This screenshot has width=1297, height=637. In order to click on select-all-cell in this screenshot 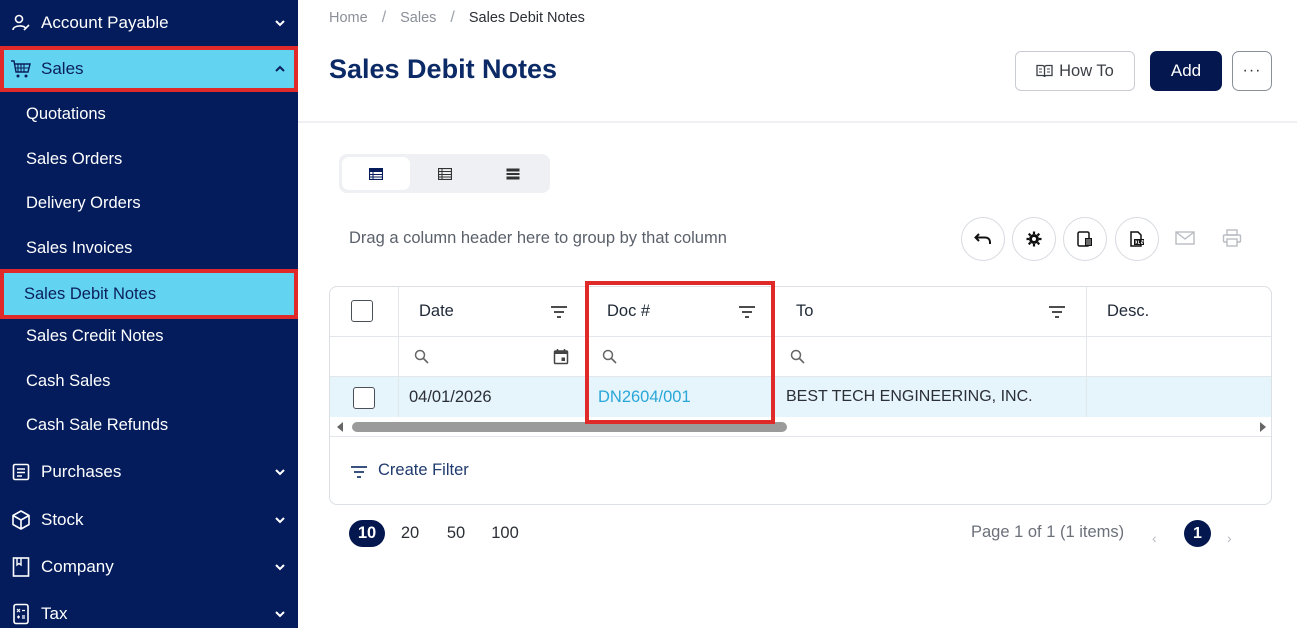, I will do `click(364, 311)`.